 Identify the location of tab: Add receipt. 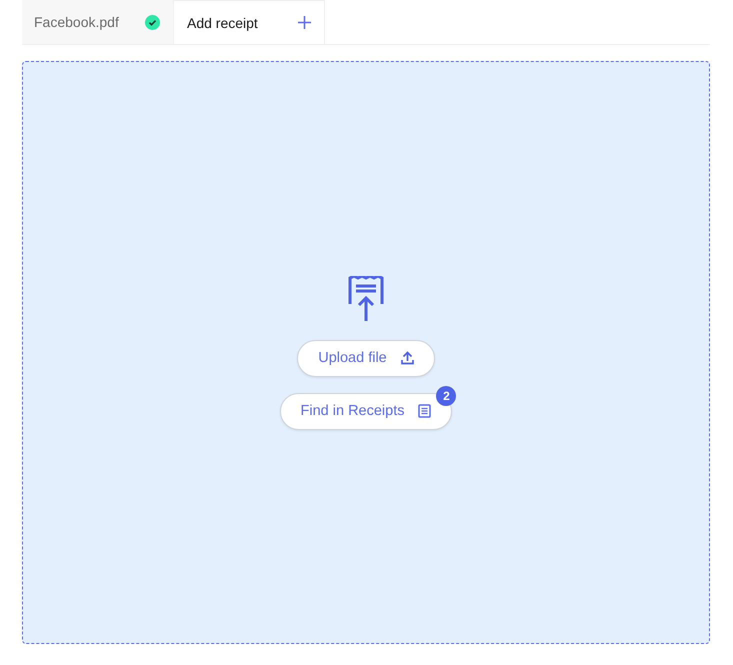
(249, 22).